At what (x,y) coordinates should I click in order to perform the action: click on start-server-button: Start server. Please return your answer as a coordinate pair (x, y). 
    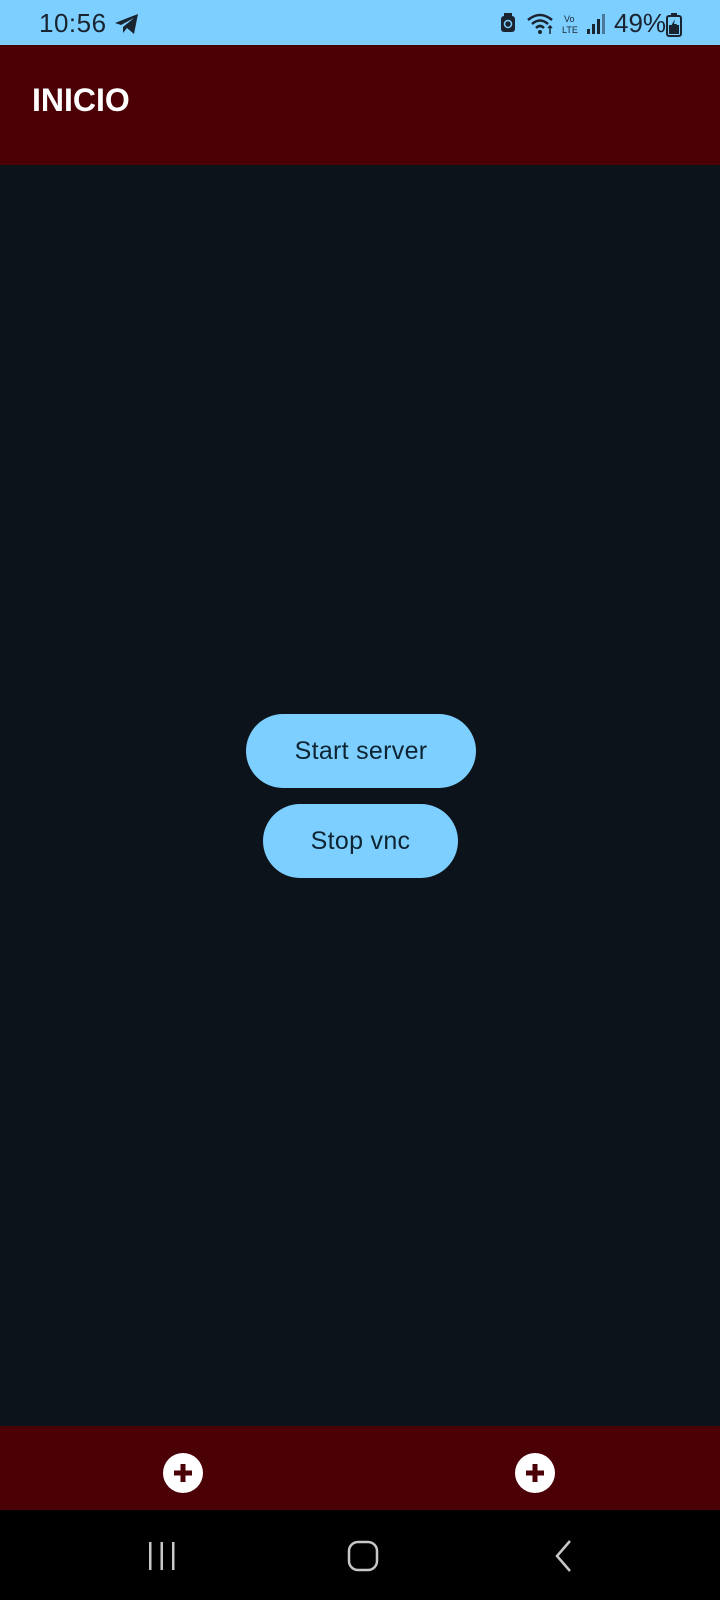
    Looking at the image, I should click on (361, 751).